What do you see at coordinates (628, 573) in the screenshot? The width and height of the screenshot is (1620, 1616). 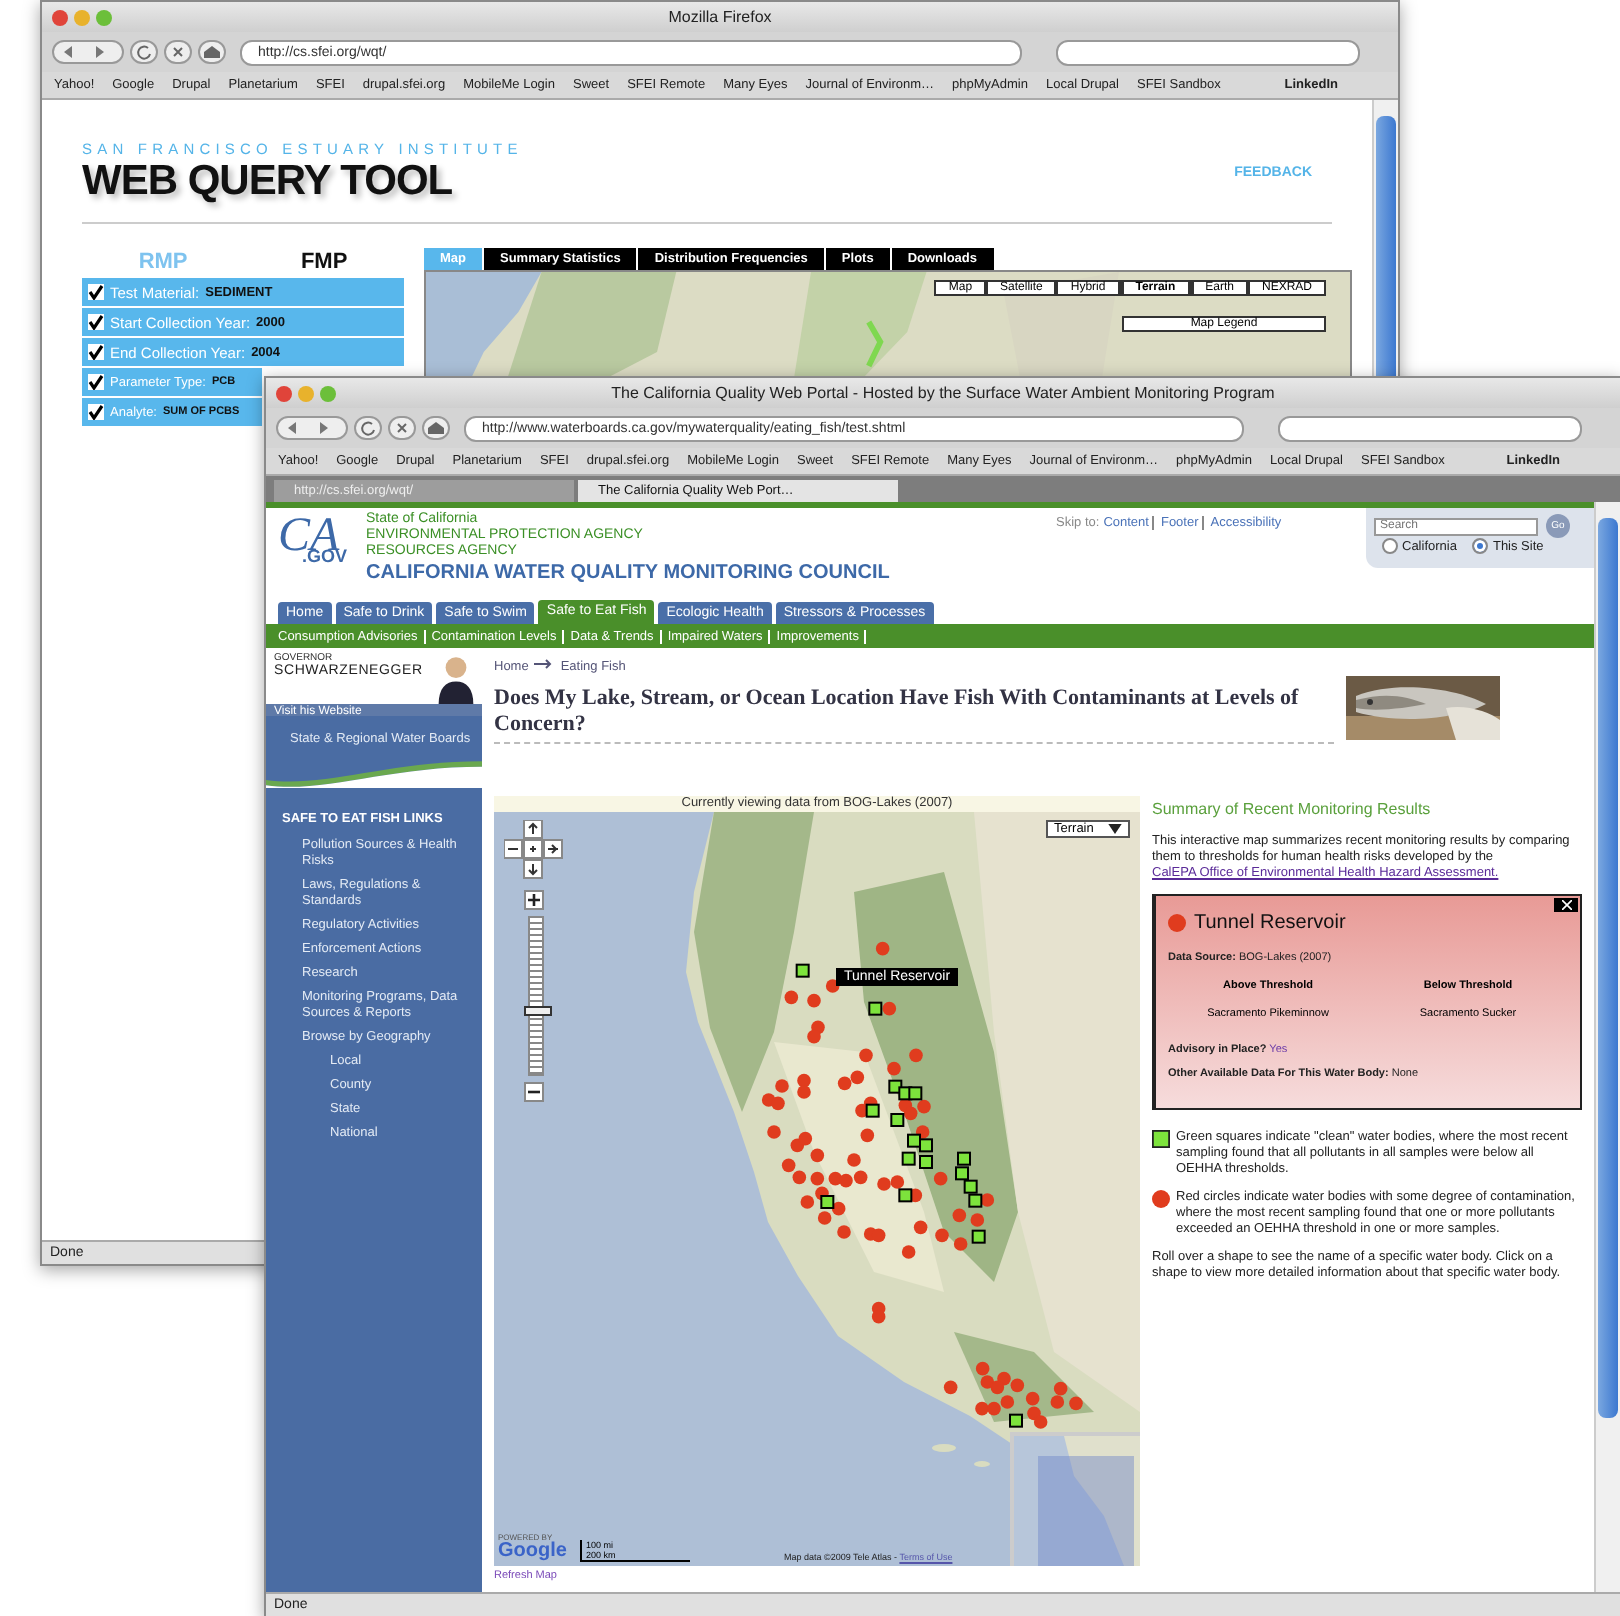 I see `council-title: CALIFORNIA WATER QUALITY MONITORING COUNCIL` at bounding box center [628, 573].